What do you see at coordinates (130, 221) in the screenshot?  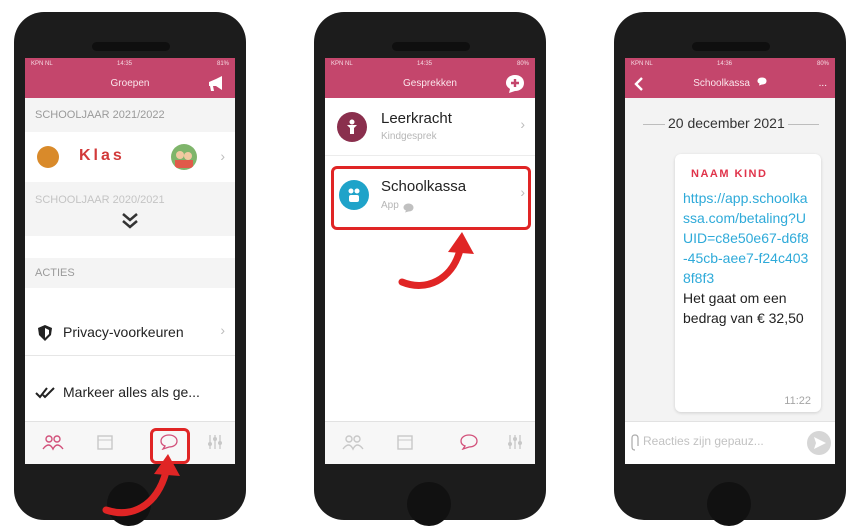 I see `double-chevron-down-icon` at bounding box center [130, 221].